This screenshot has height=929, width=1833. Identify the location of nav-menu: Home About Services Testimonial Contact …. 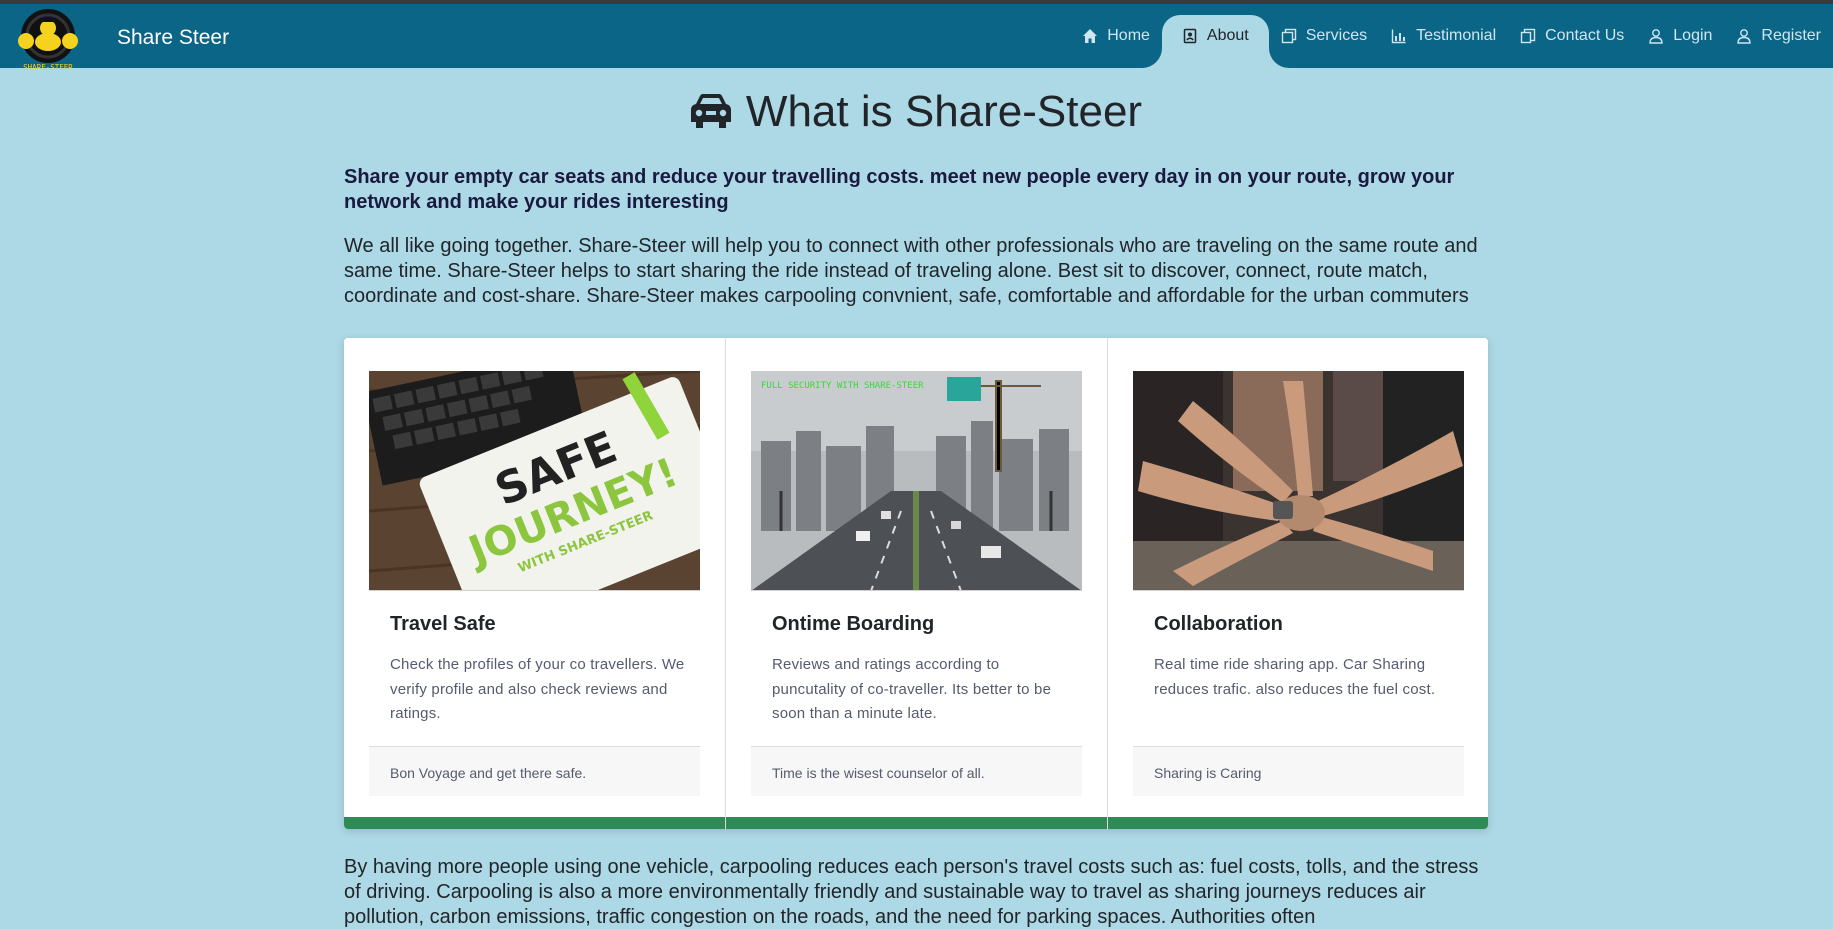
(1451, 36).